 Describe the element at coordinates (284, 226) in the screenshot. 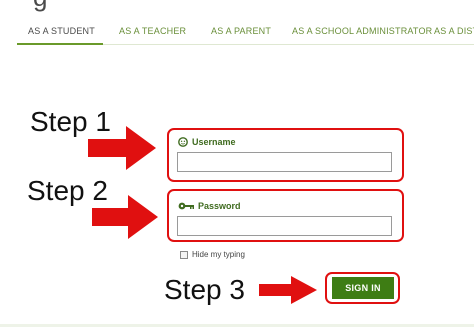

I see `password-input` at that location.